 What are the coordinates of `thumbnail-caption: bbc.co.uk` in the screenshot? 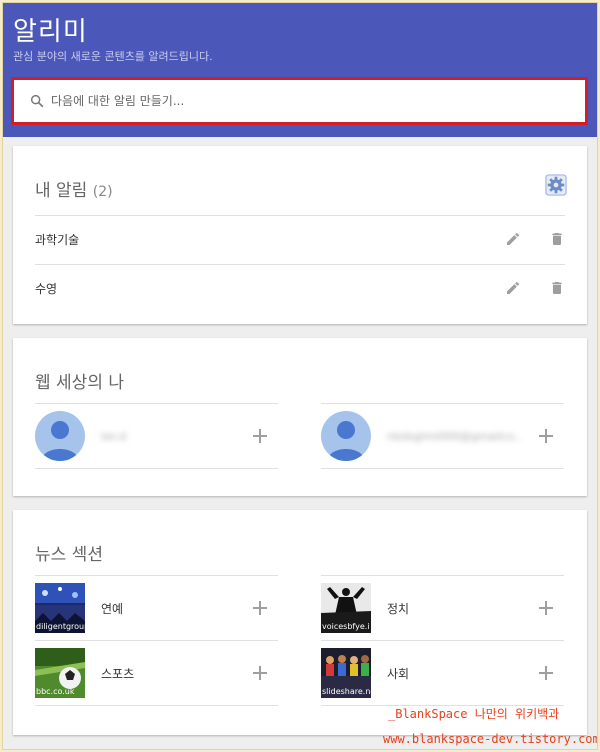 It's located at (55, 691).